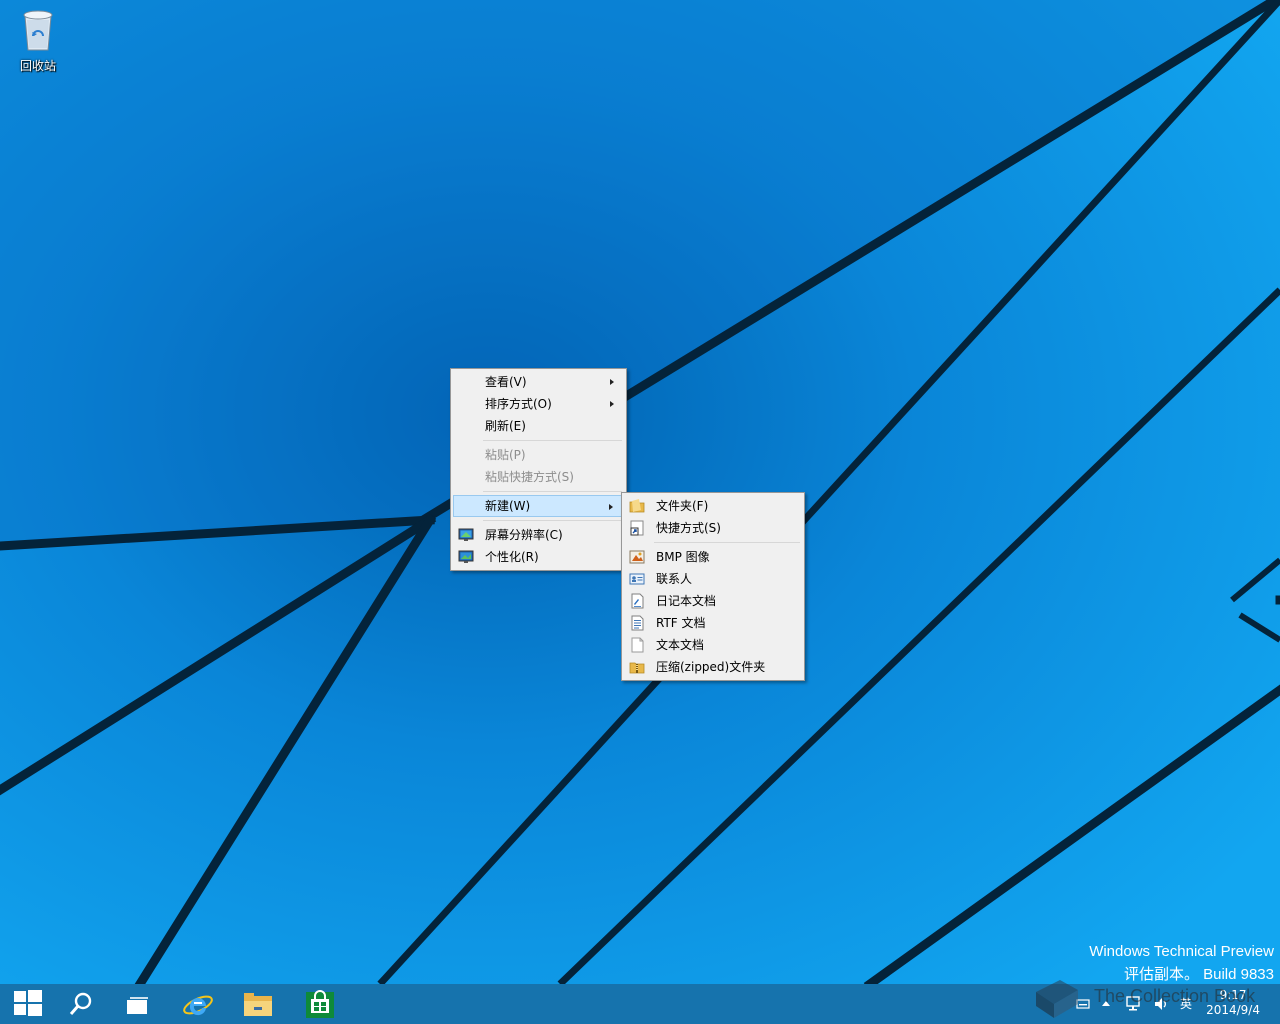  I want to click on task-view-button, so click(138, 1004).